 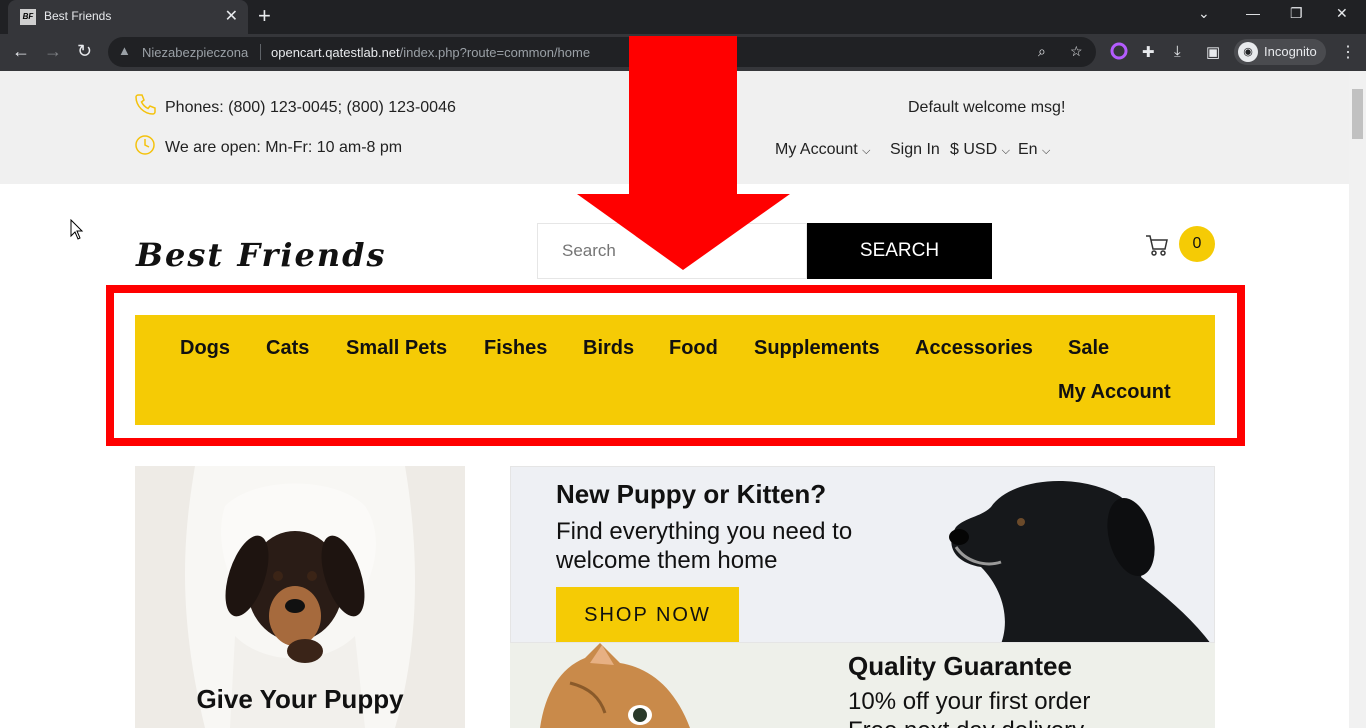 What do you see at coordinates (335, 52) in the screenshot?
I see `url-host: opencart.qatestlab.net` at bounding box center [335, 52].